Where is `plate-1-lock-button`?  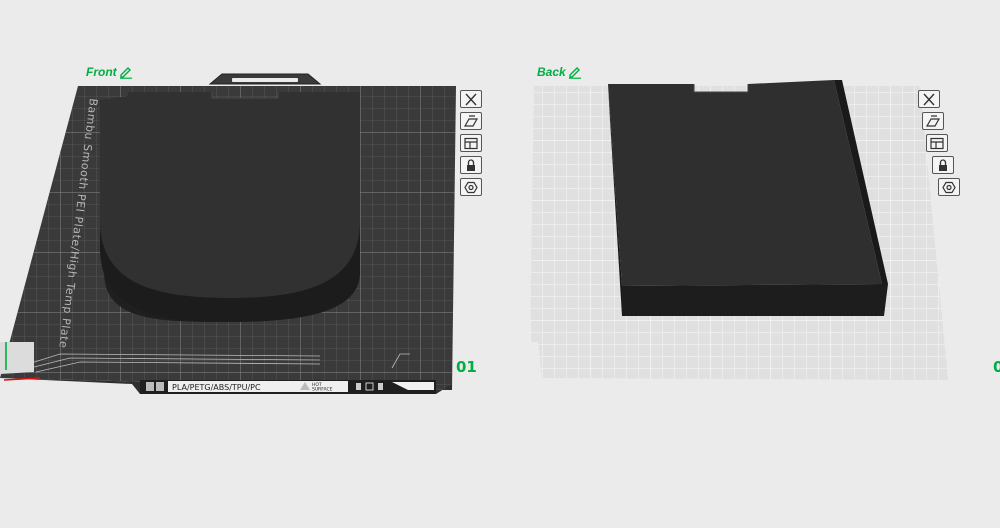 plate-1-lock-button is located at coordinates (471, 165).